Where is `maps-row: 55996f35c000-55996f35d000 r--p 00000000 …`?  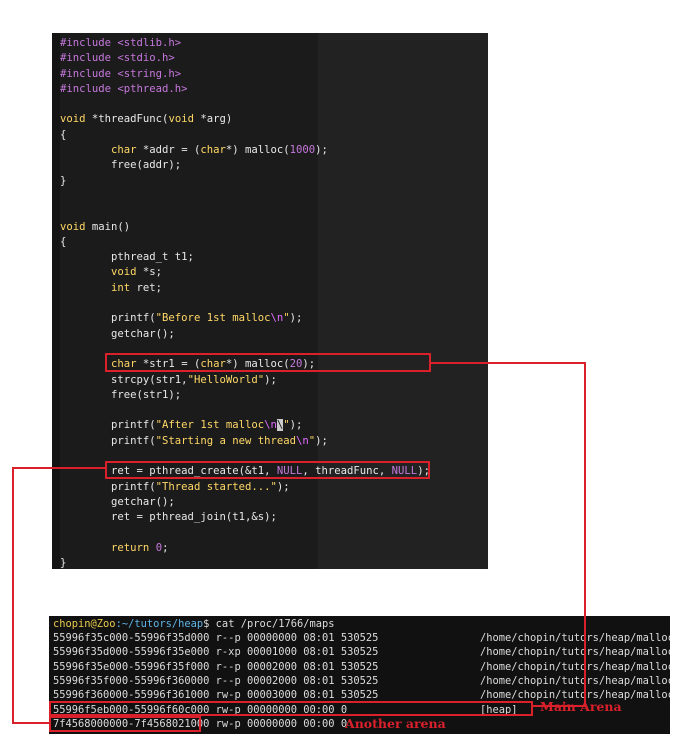
maps-row: 55996f35c000-55996f35d000 r--p 00000000 … is located at coordinates (215, 638).